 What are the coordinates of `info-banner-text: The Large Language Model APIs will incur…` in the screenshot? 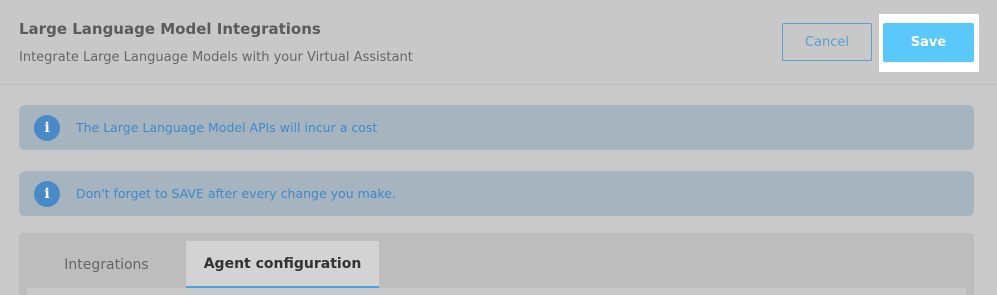 It's located at (227, 127).